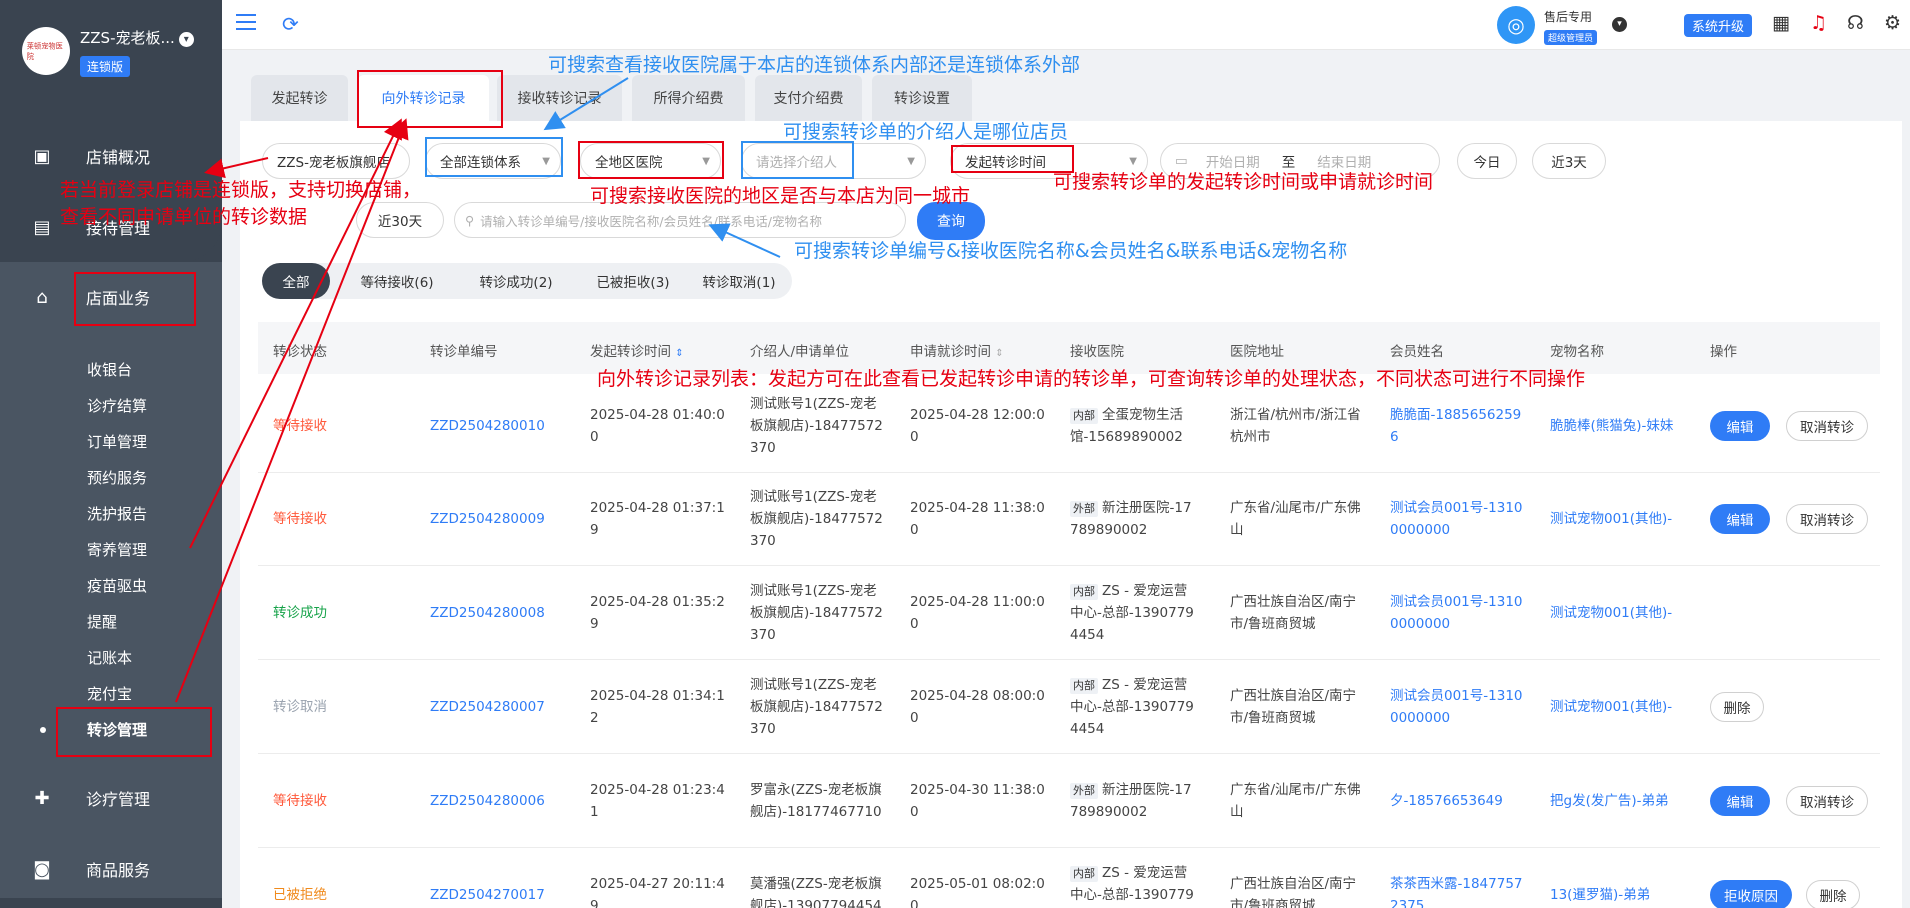 This screenshot has height=908, width=1910. What do you see at coordinates (117, 729) in the screenshot?
I see `submenu-referral: 转诊管理` at bounding box center [117, 729].